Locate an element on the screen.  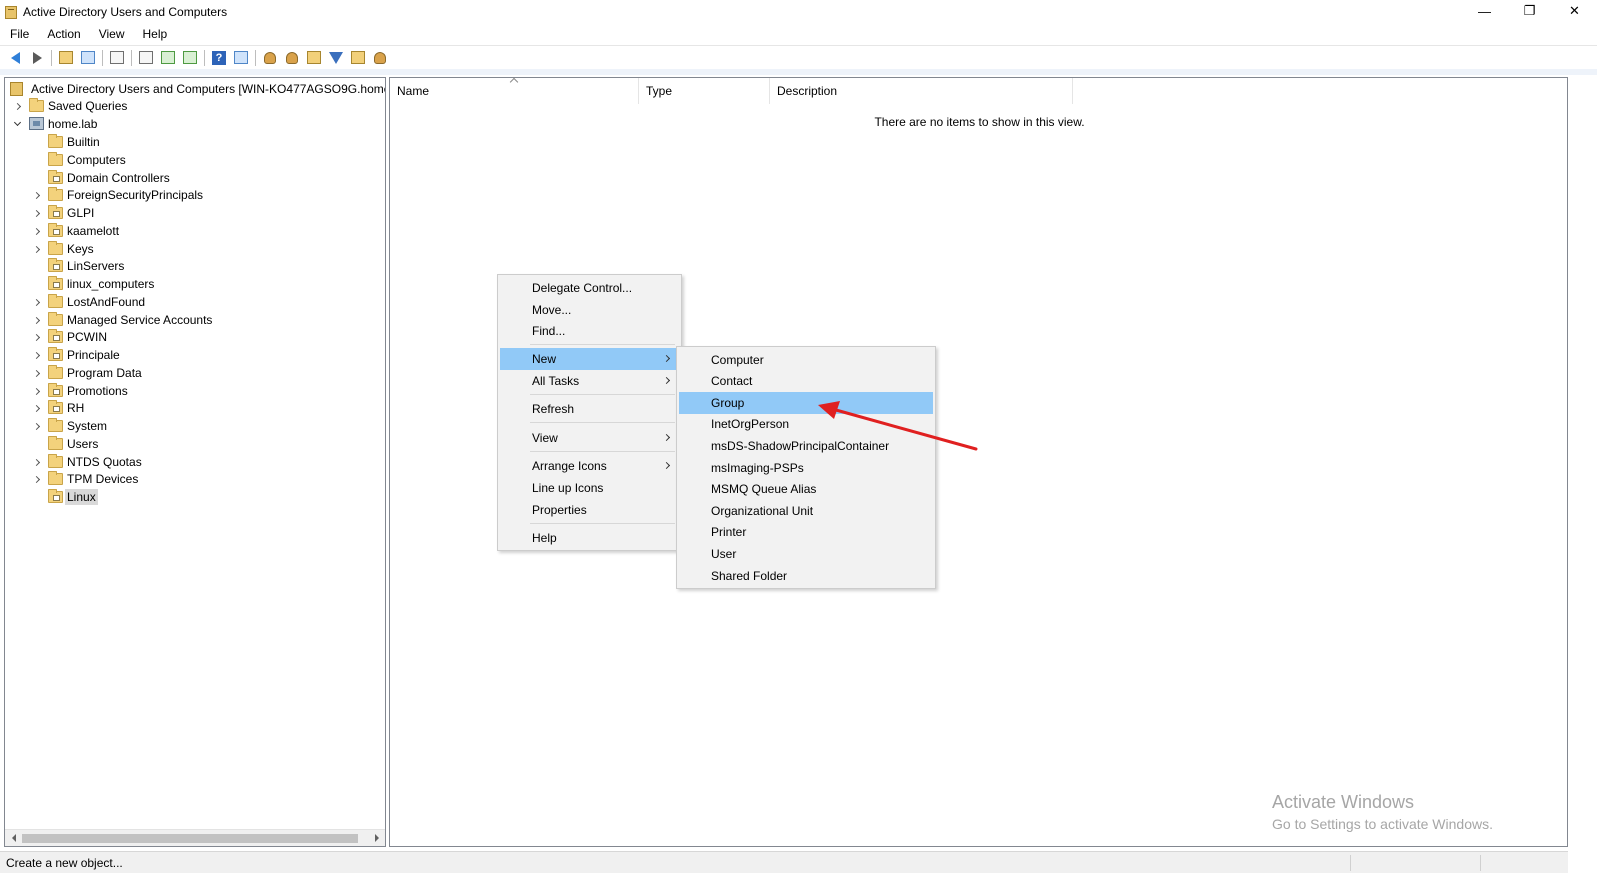
submenu-item-shared-folder: Shared Folder is located at coordinates (806, 576).